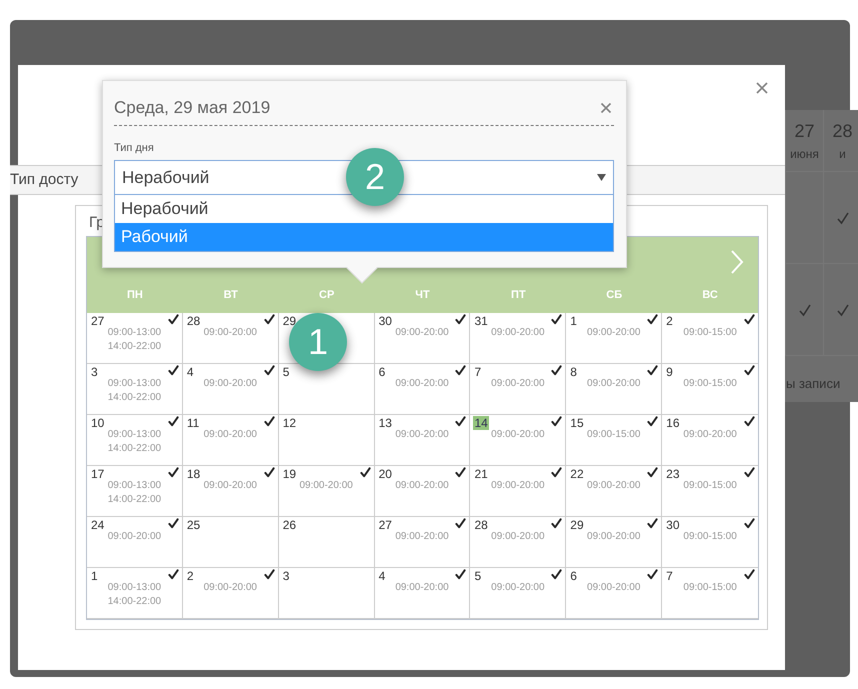 Image resolution: width=858 pixels, height=689 pixels. What do you see at coordinates (290, 525) in the screenshot?
I see `day-number: 26` at bounding box center [290, 525].